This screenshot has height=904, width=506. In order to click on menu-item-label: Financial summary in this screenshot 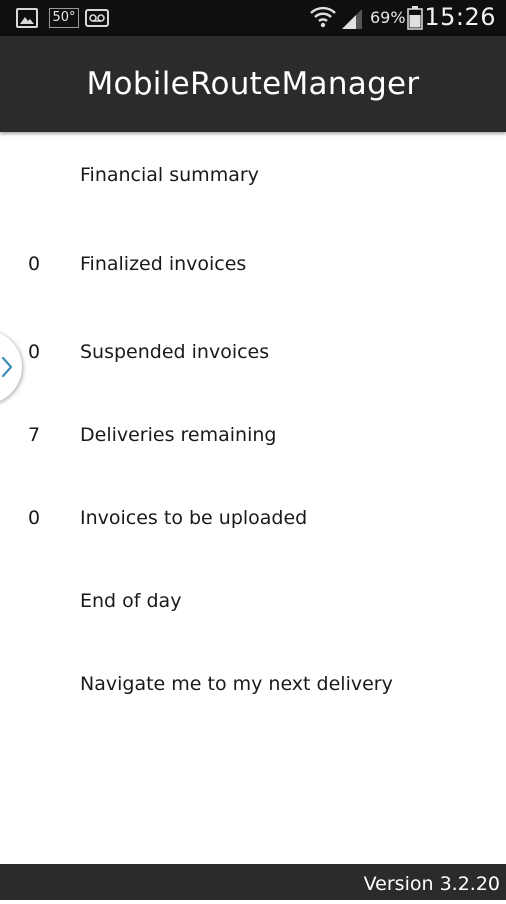, I will do `click(169, 175)`.